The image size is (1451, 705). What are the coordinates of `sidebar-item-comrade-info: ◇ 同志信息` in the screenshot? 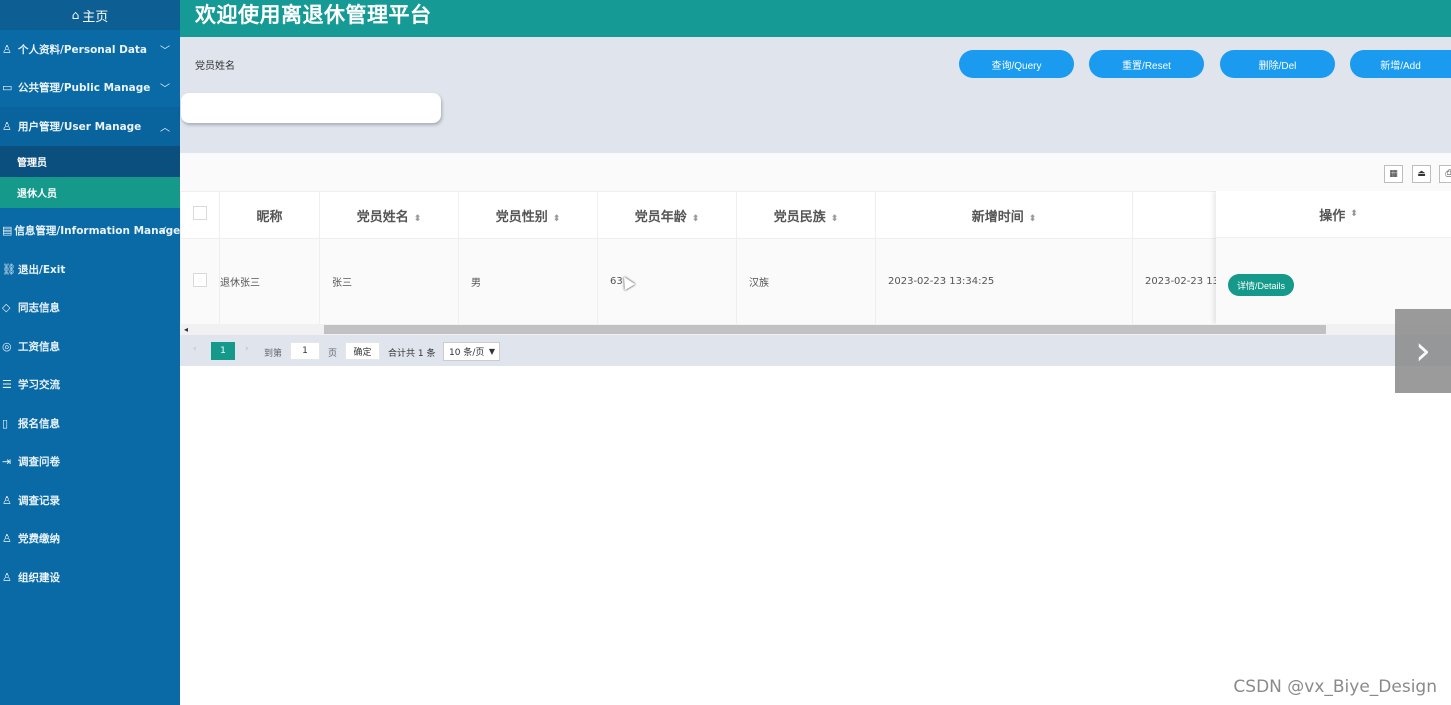 It's located at (90, 308).